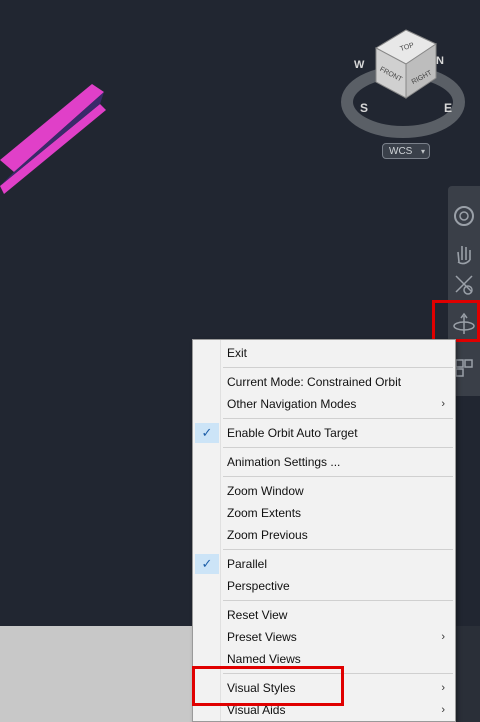 Image resolution: width=480 pixels, height=722 pixels. What do you see at coordinates (401, 151) in the screenshot?
I see `ucs-label: WCS` at bounding box center [401, 151].